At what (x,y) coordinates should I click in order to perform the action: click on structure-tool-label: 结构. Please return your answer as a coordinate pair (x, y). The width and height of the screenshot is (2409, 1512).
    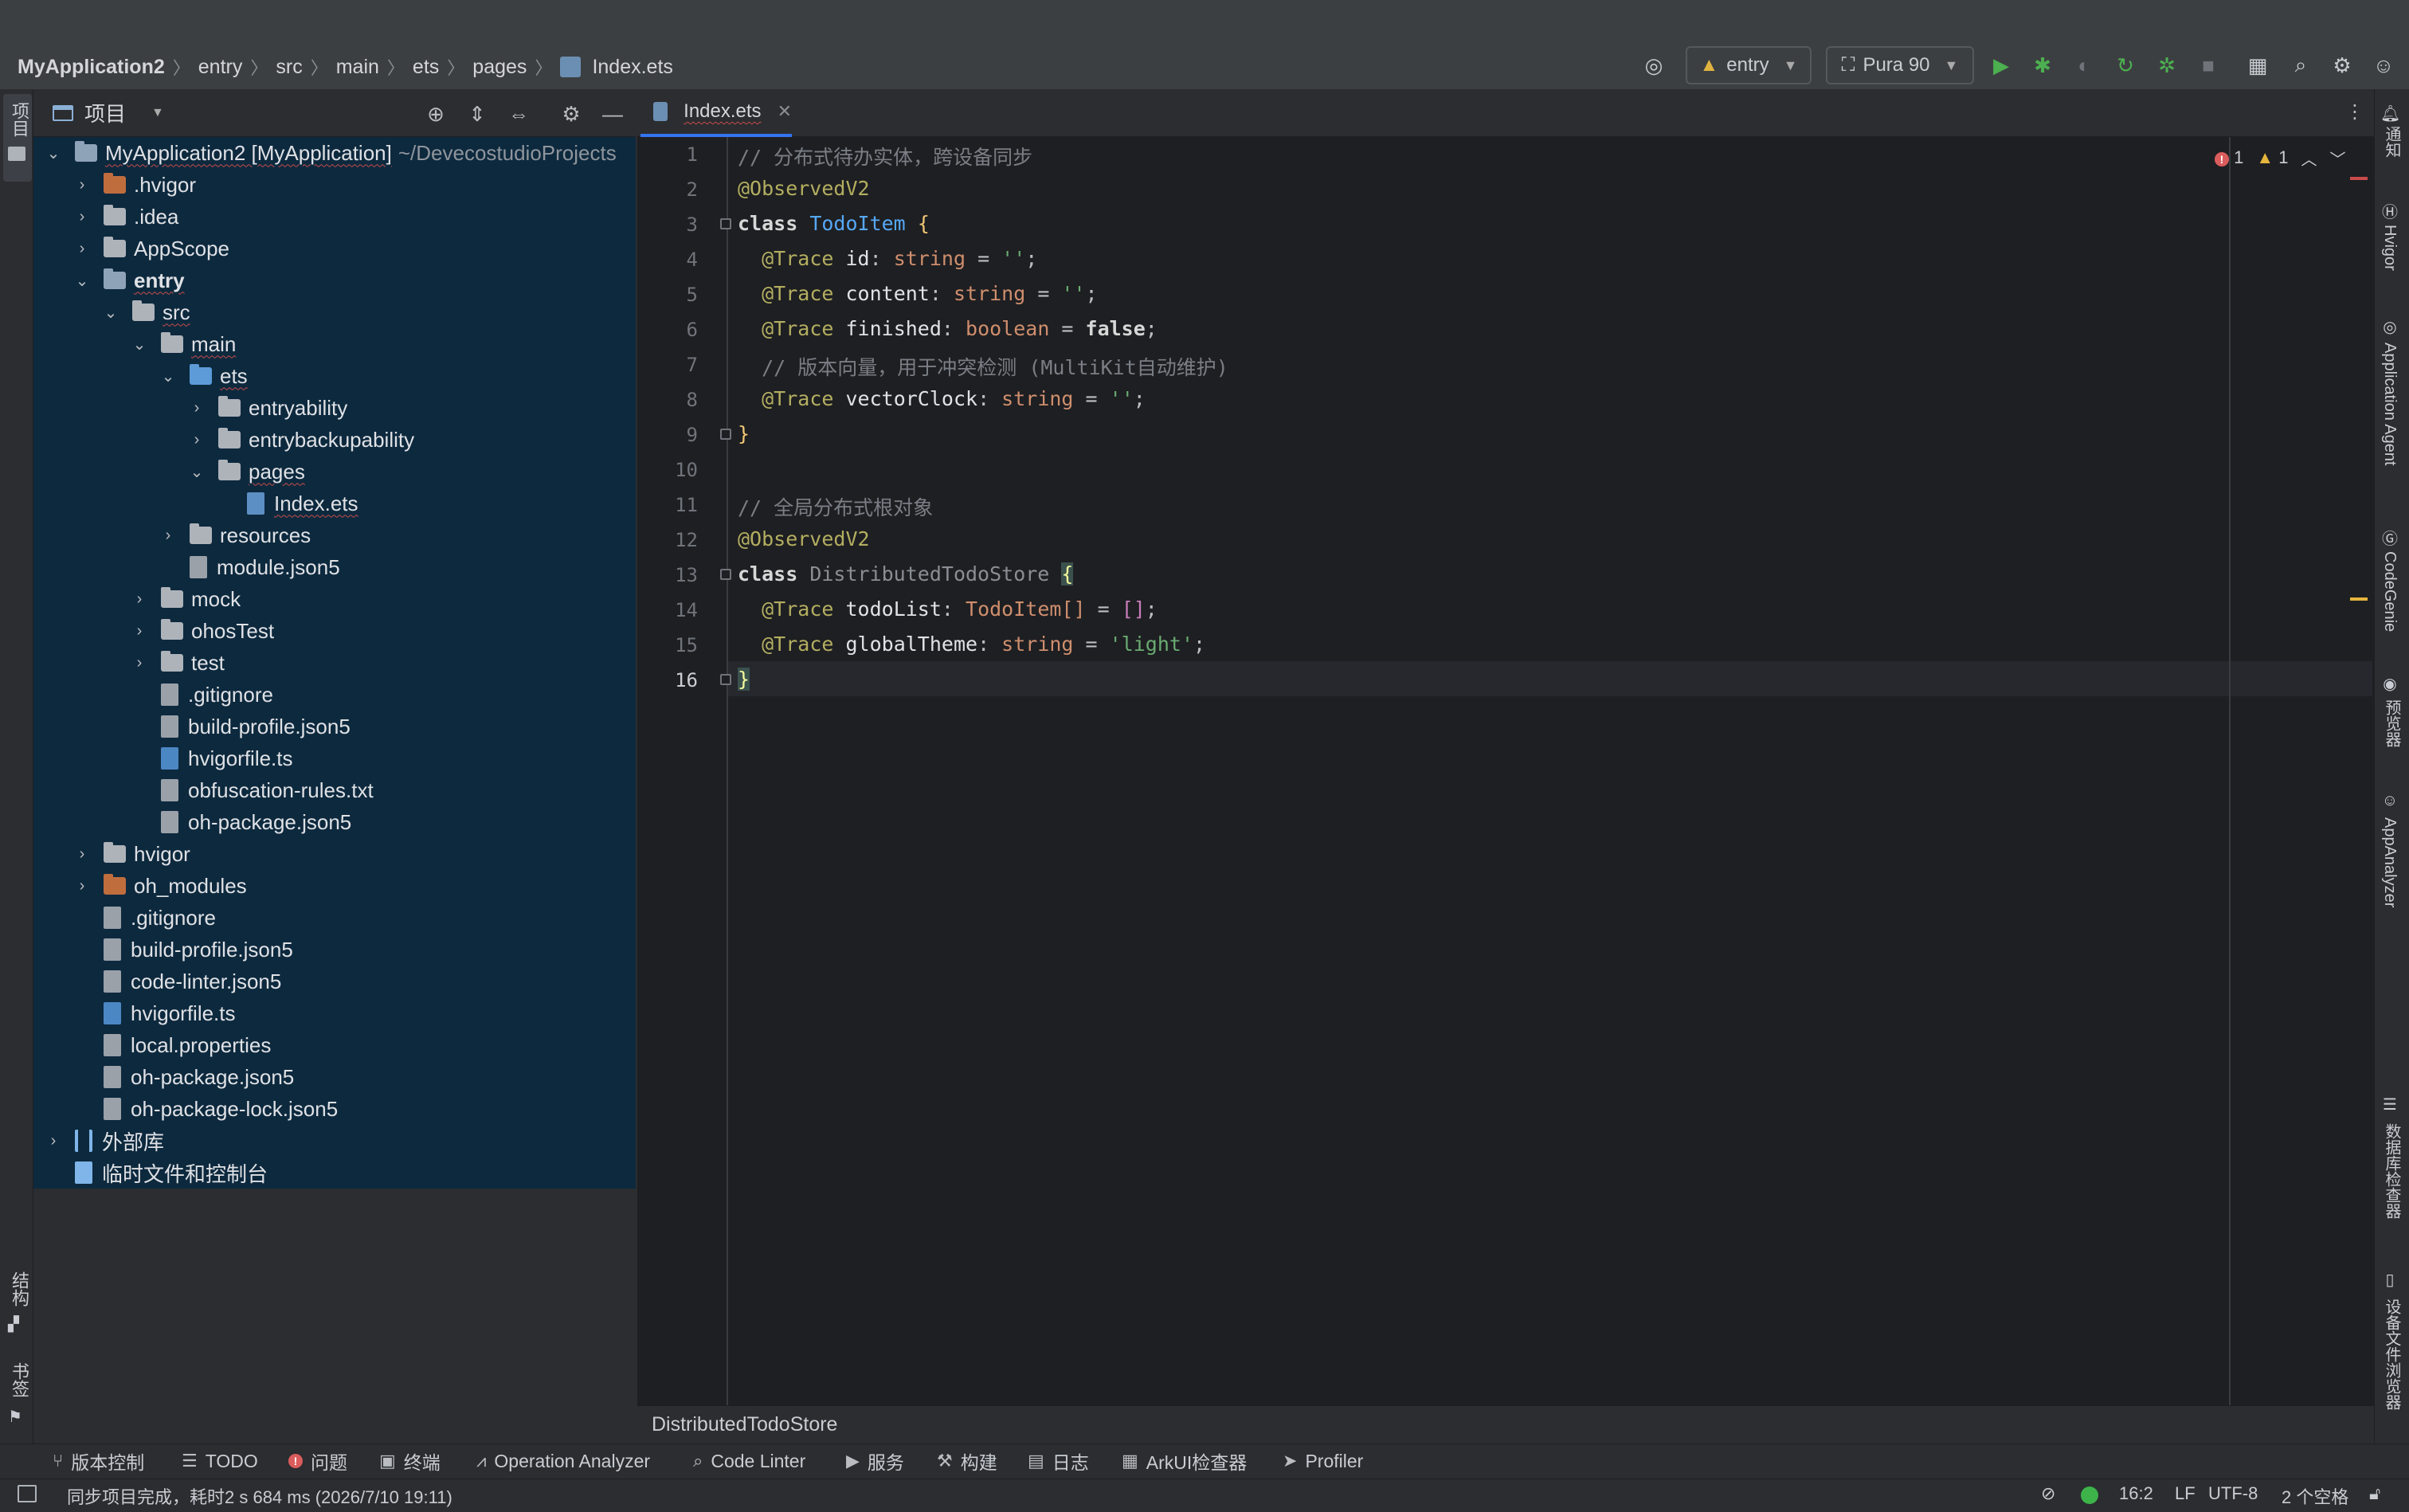
    Looking at the image, I should click on (19, 1289).